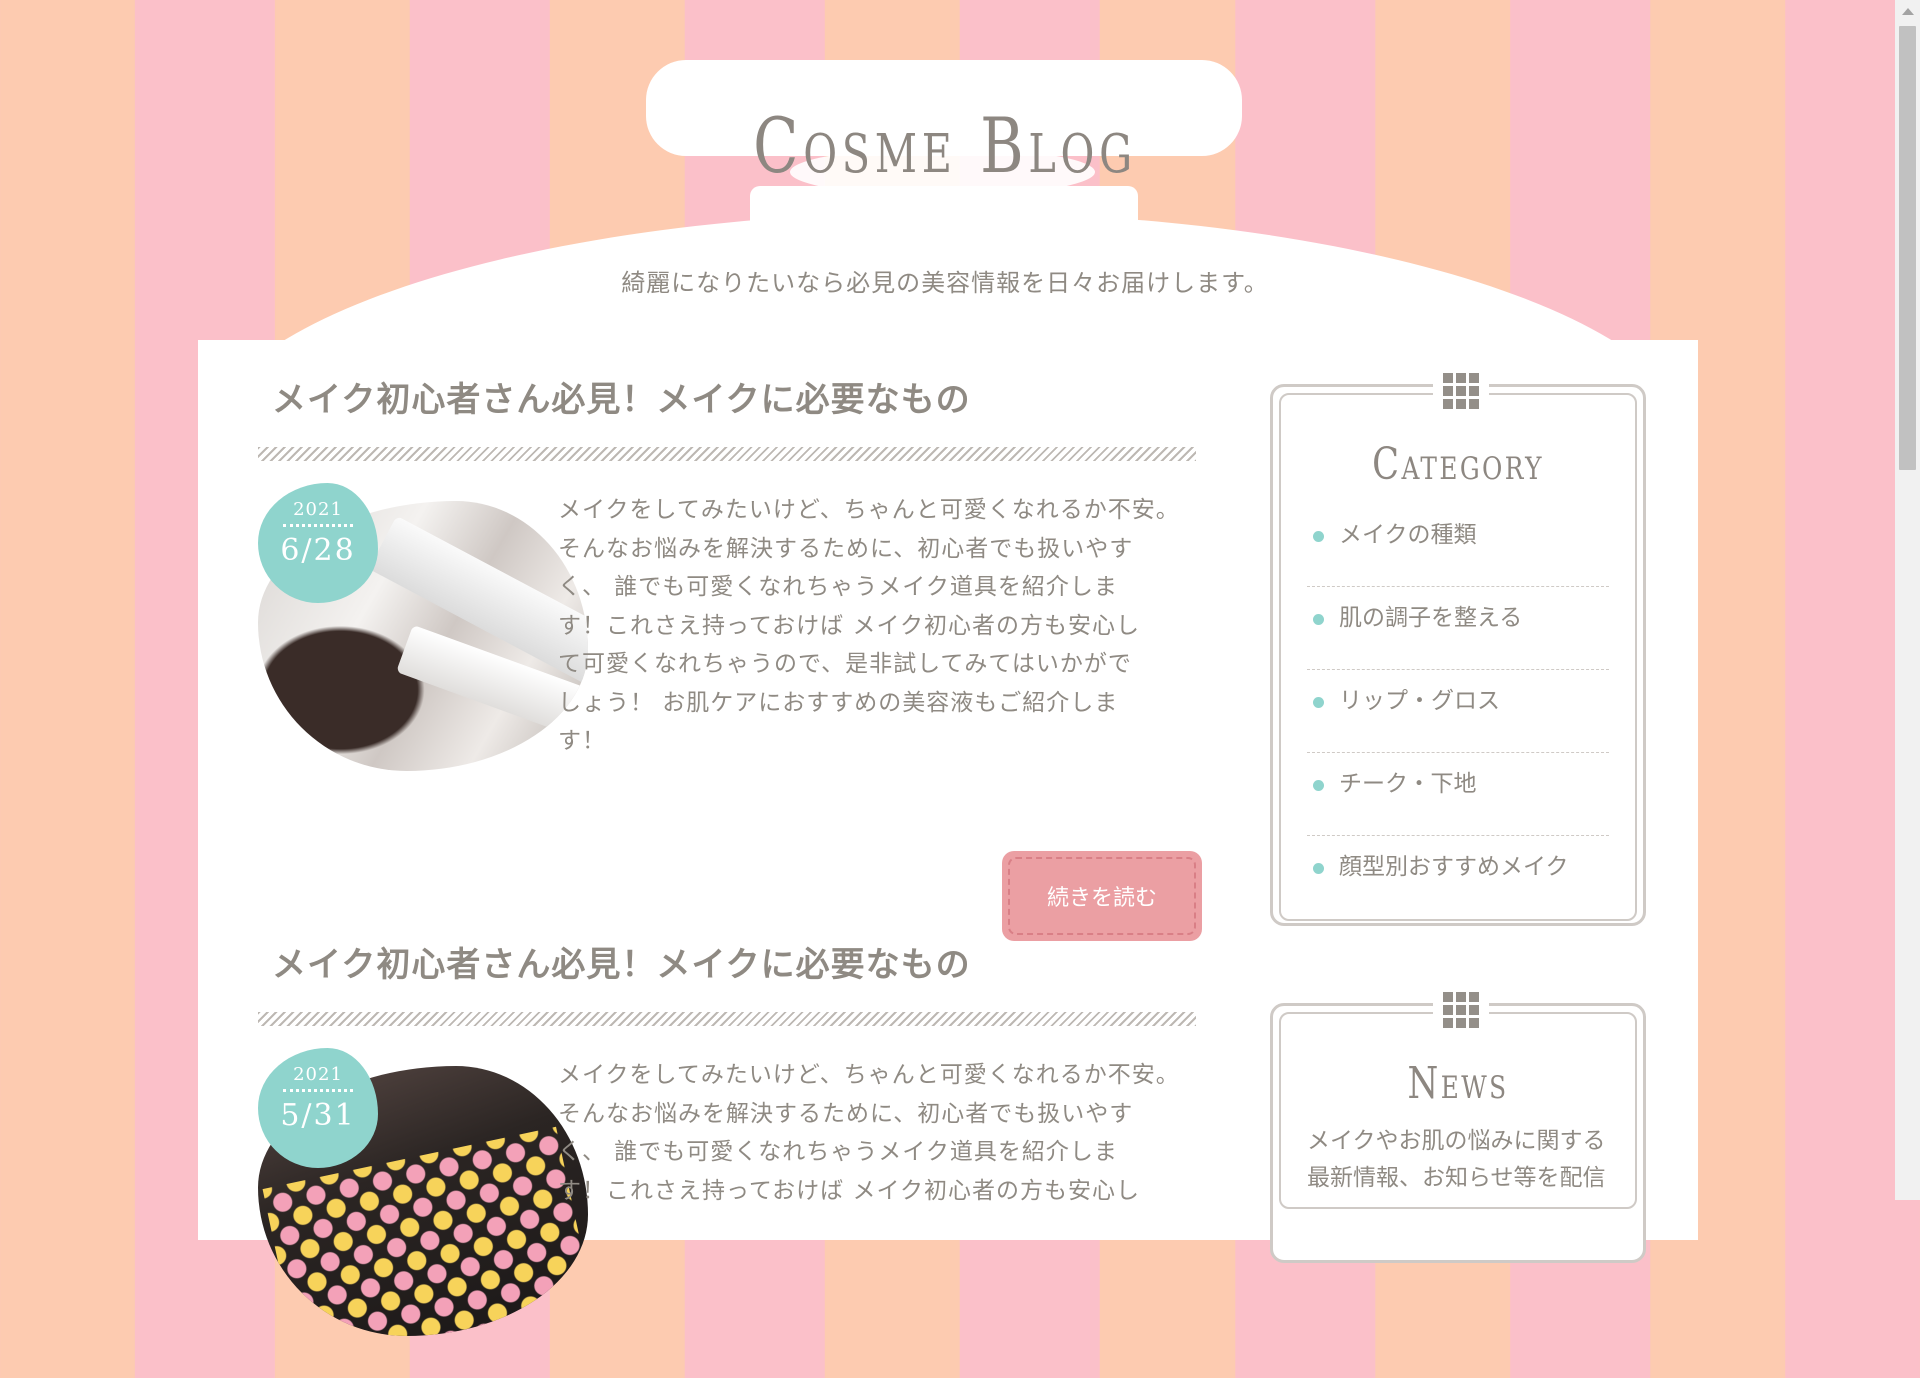  Describe the element at coordinates (1456, 1159) in the screenshot. I see `news-text: メイクやお肌の悩みに関する最新情報、お知らせ等を配信` at that location.